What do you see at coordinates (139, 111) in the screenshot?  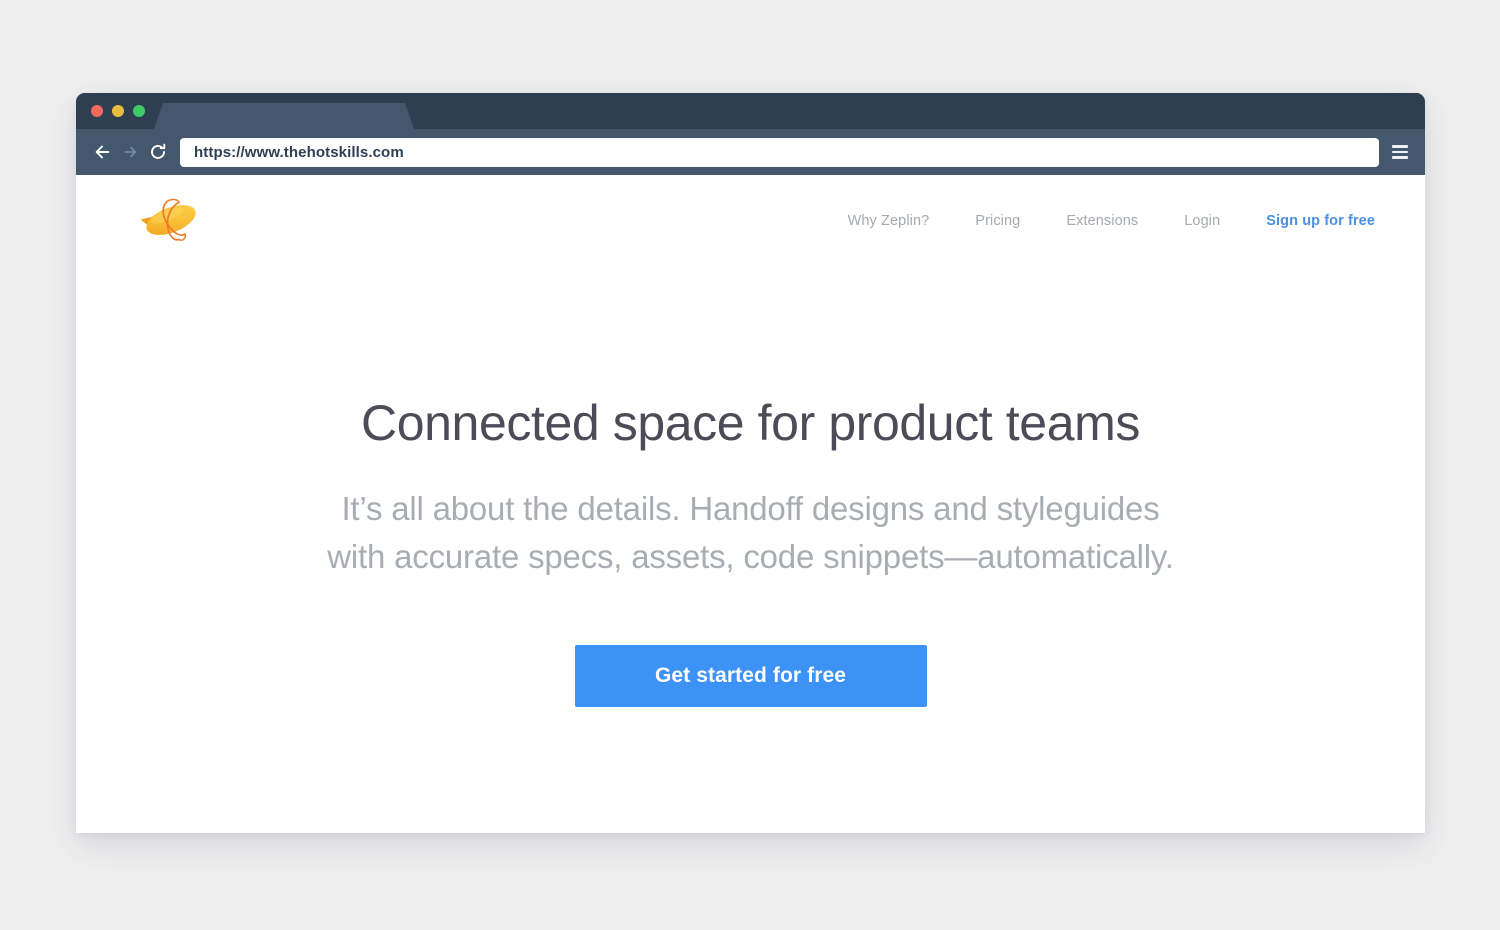 I see `maximize-window-button` at bounding box center [139, 111].